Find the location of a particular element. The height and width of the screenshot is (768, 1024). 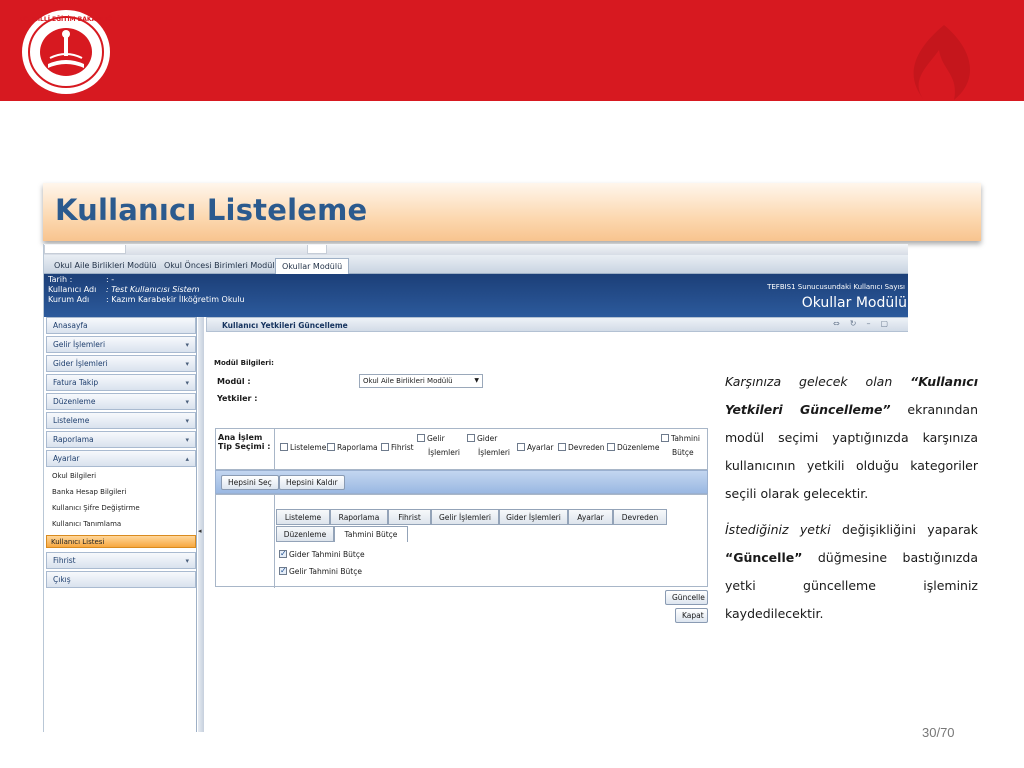

sidebar-sub-kullanici-tanimlama: Kullanıcı Tanımlama is located at coordinates (86, 524).